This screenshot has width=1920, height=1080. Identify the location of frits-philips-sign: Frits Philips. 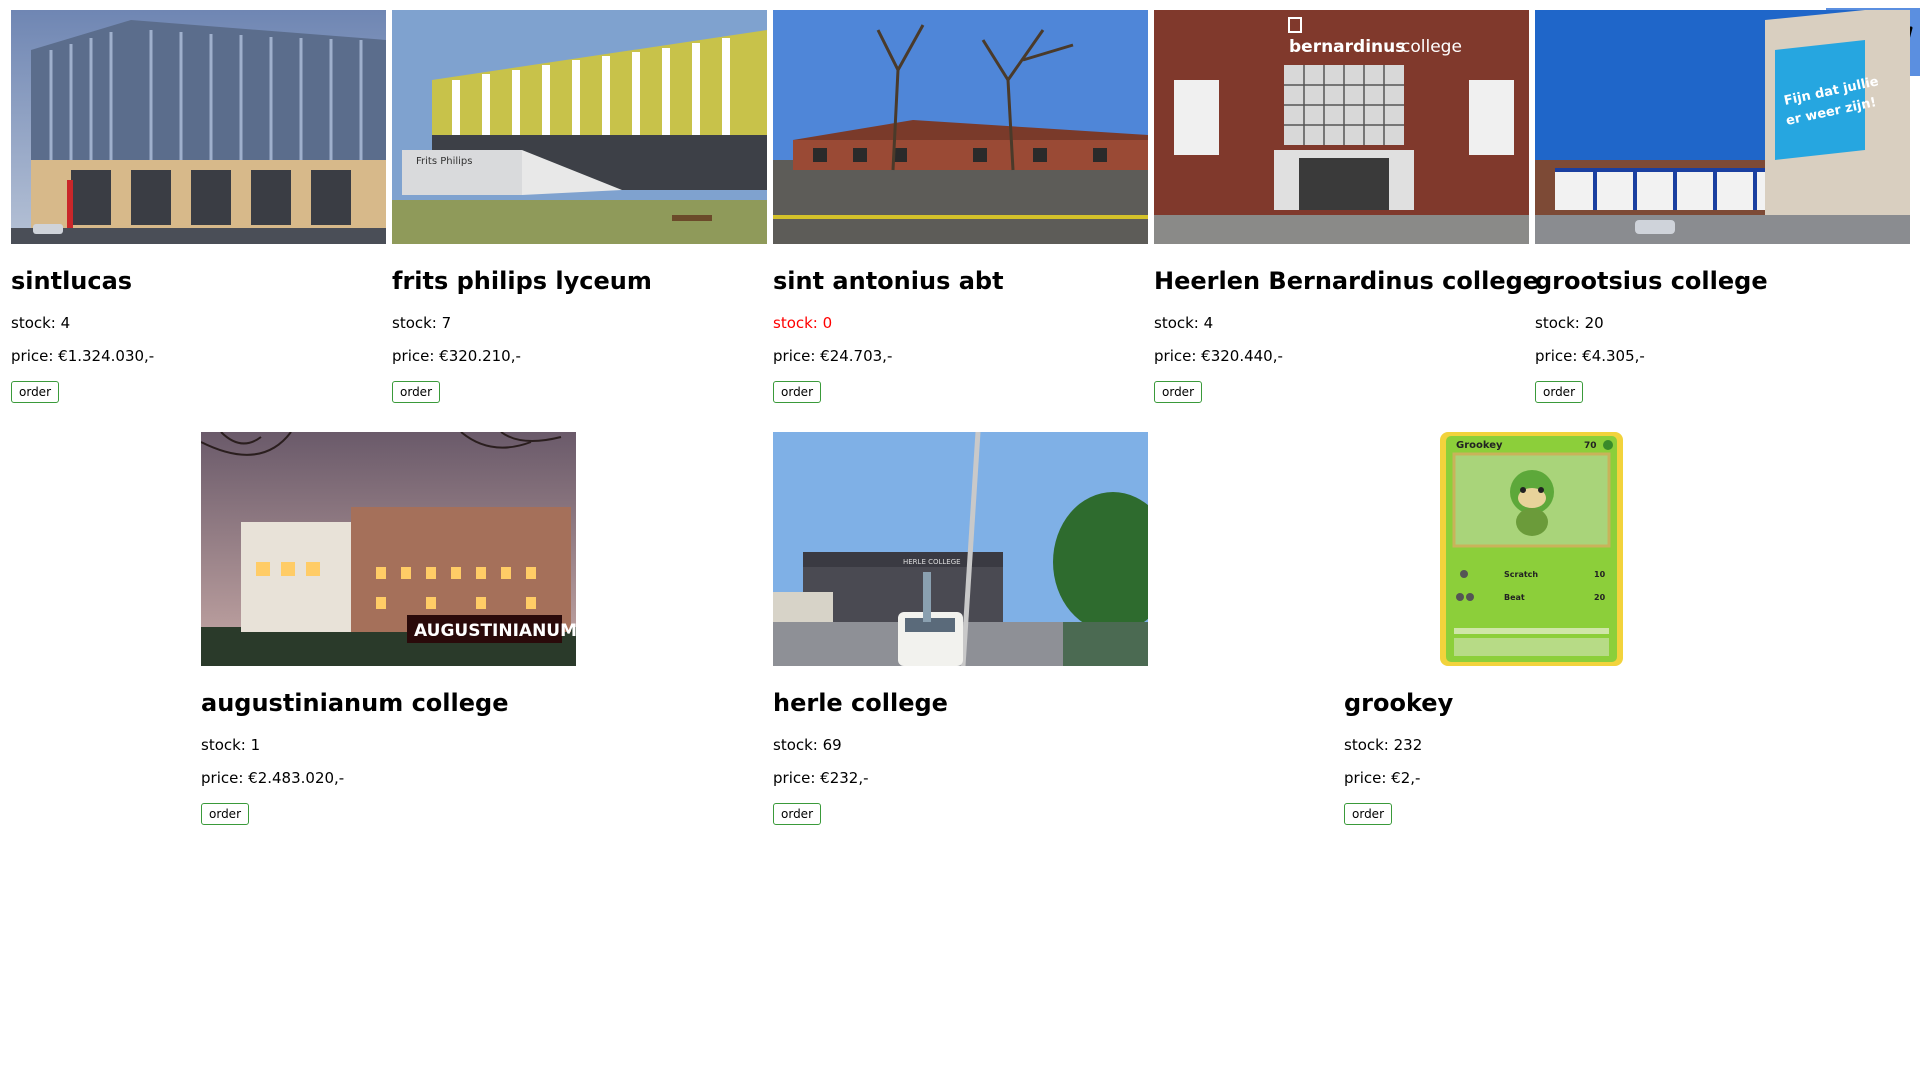
(444, 161).